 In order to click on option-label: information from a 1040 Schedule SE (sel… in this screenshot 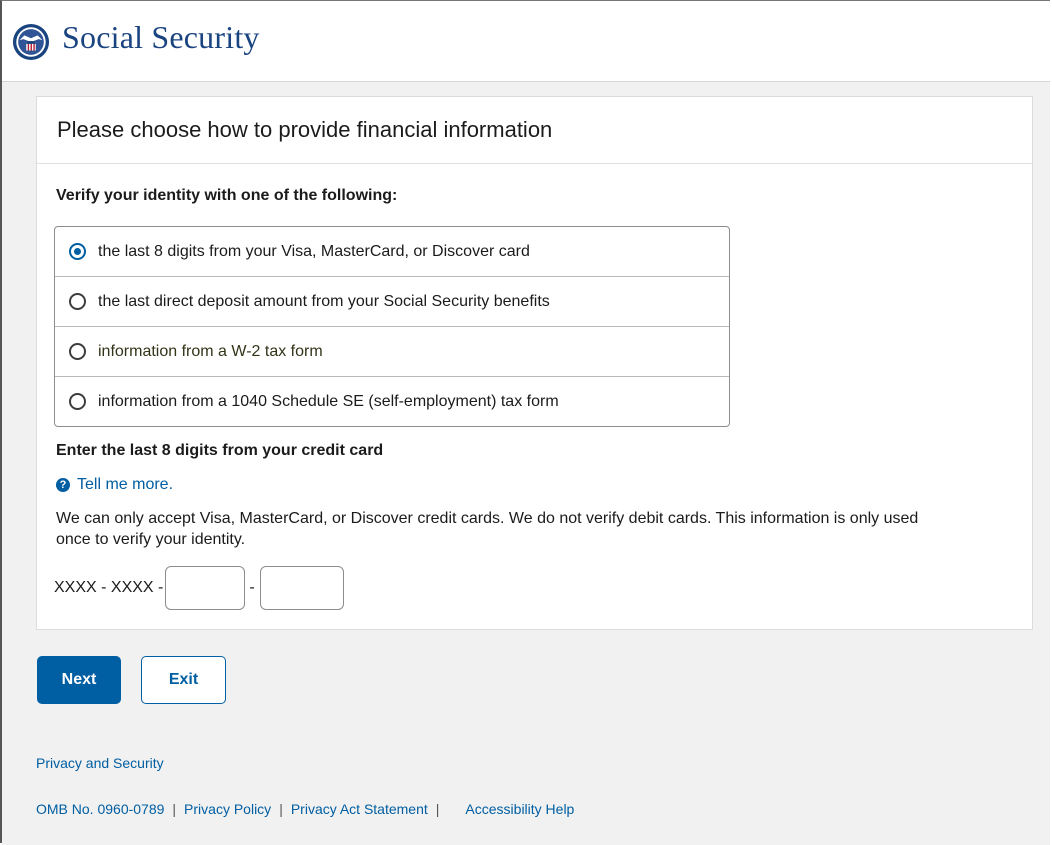, I will do `click(328, 401)`.